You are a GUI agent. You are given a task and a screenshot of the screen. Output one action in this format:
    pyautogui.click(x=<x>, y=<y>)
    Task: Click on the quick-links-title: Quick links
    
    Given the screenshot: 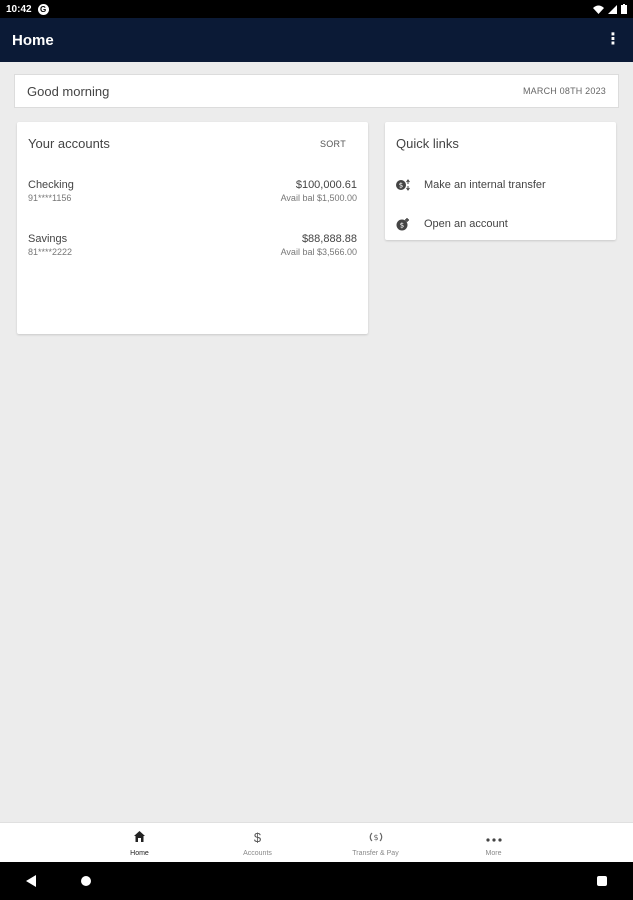 What is the action you would take?
    pyautogui.click(x=427, y=143)
    